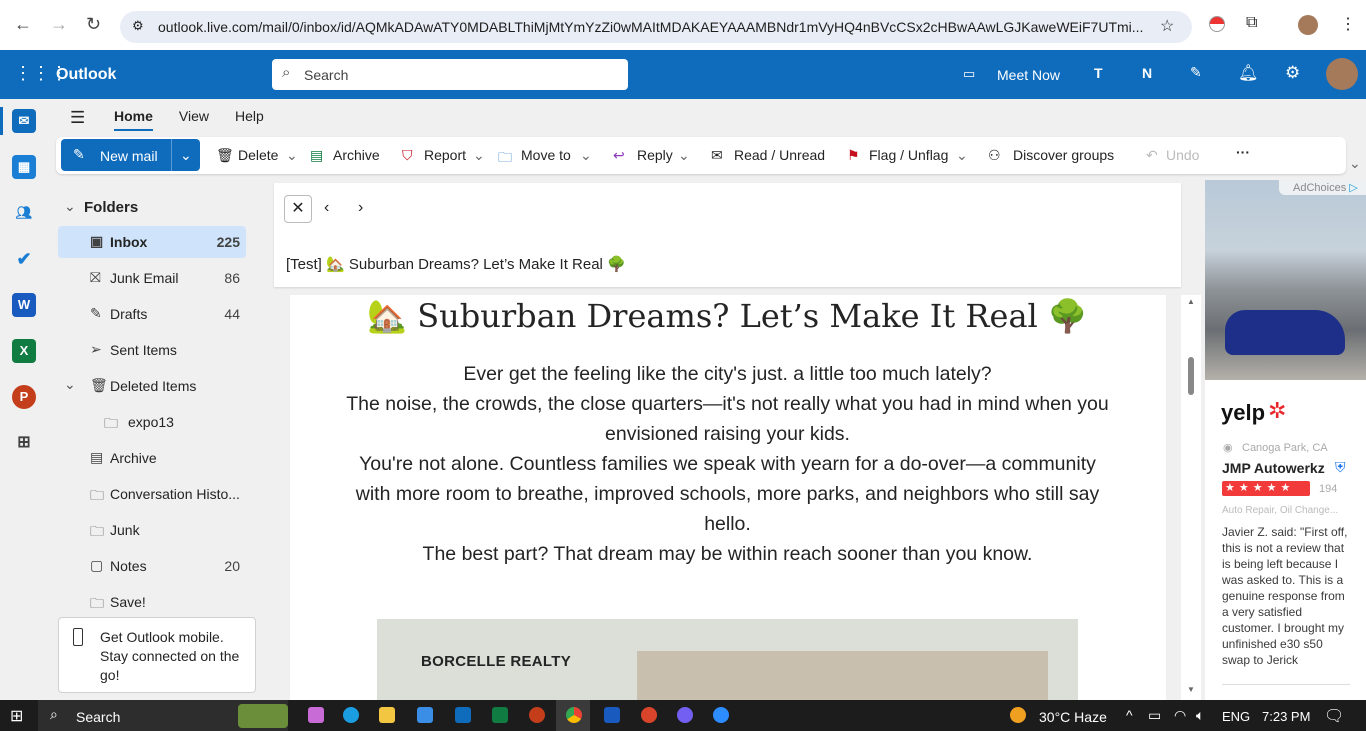 This screenshot has height=731, width=1366. I want to click on verified-icon: ⛨, so click(1340, 467).